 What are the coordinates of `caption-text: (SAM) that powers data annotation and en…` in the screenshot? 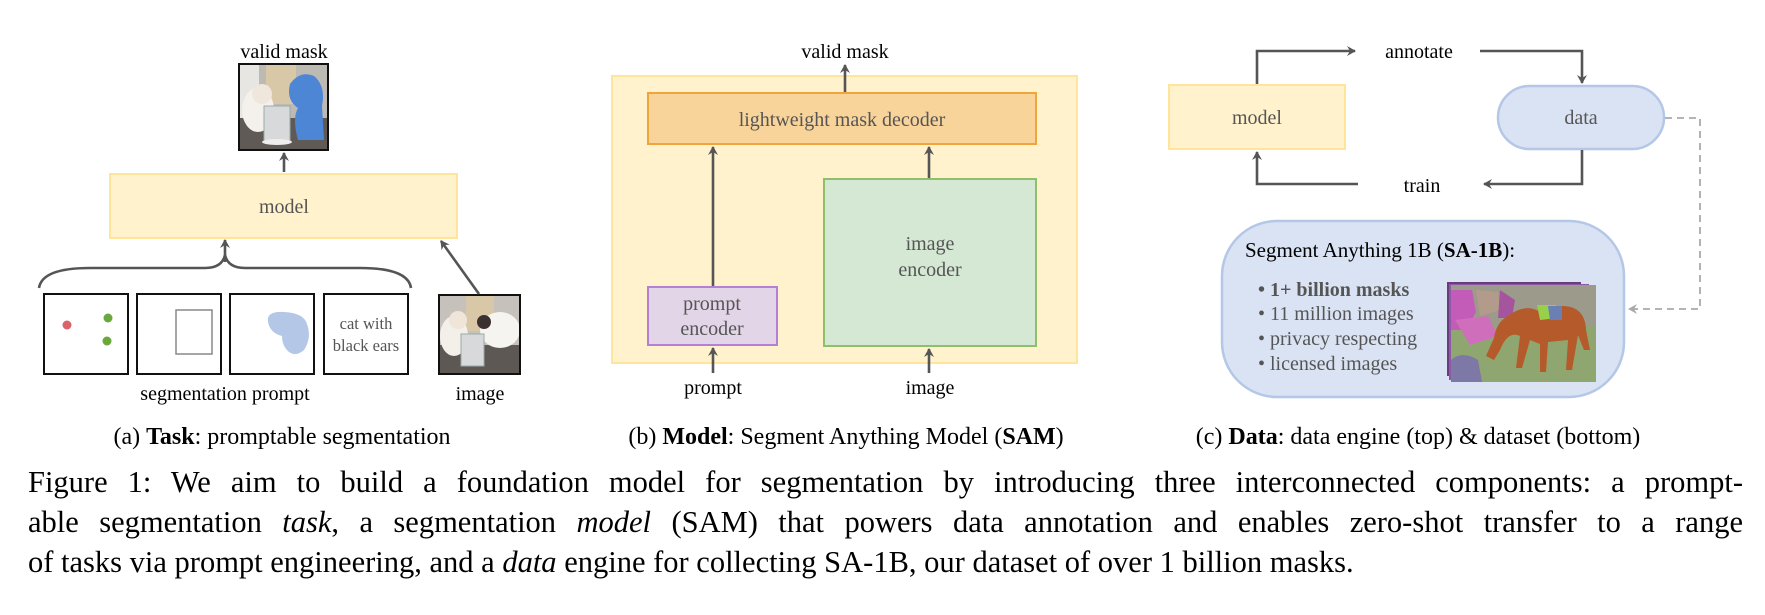 It's located at (1197, 522).